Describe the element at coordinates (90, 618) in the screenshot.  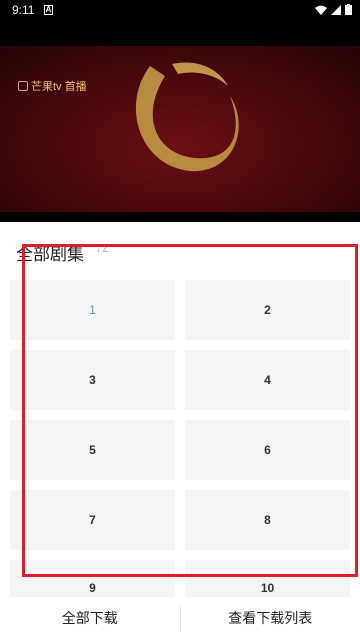
I see `download-all-button: 全部下载` at that location.